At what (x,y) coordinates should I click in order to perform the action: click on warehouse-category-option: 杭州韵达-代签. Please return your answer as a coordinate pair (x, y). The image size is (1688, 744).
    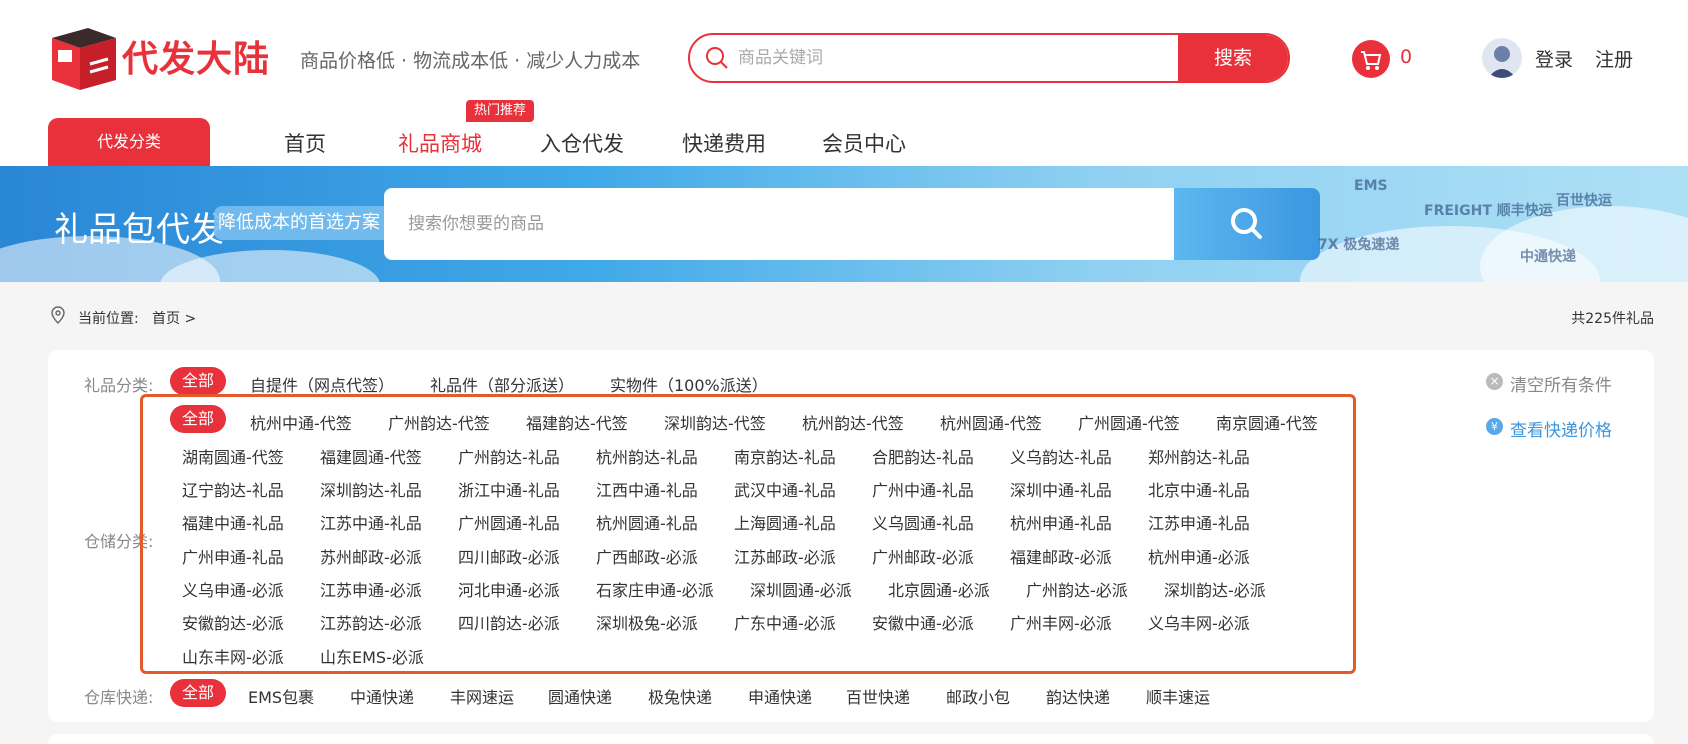
    Looking at the image, I should click on (853, 422).